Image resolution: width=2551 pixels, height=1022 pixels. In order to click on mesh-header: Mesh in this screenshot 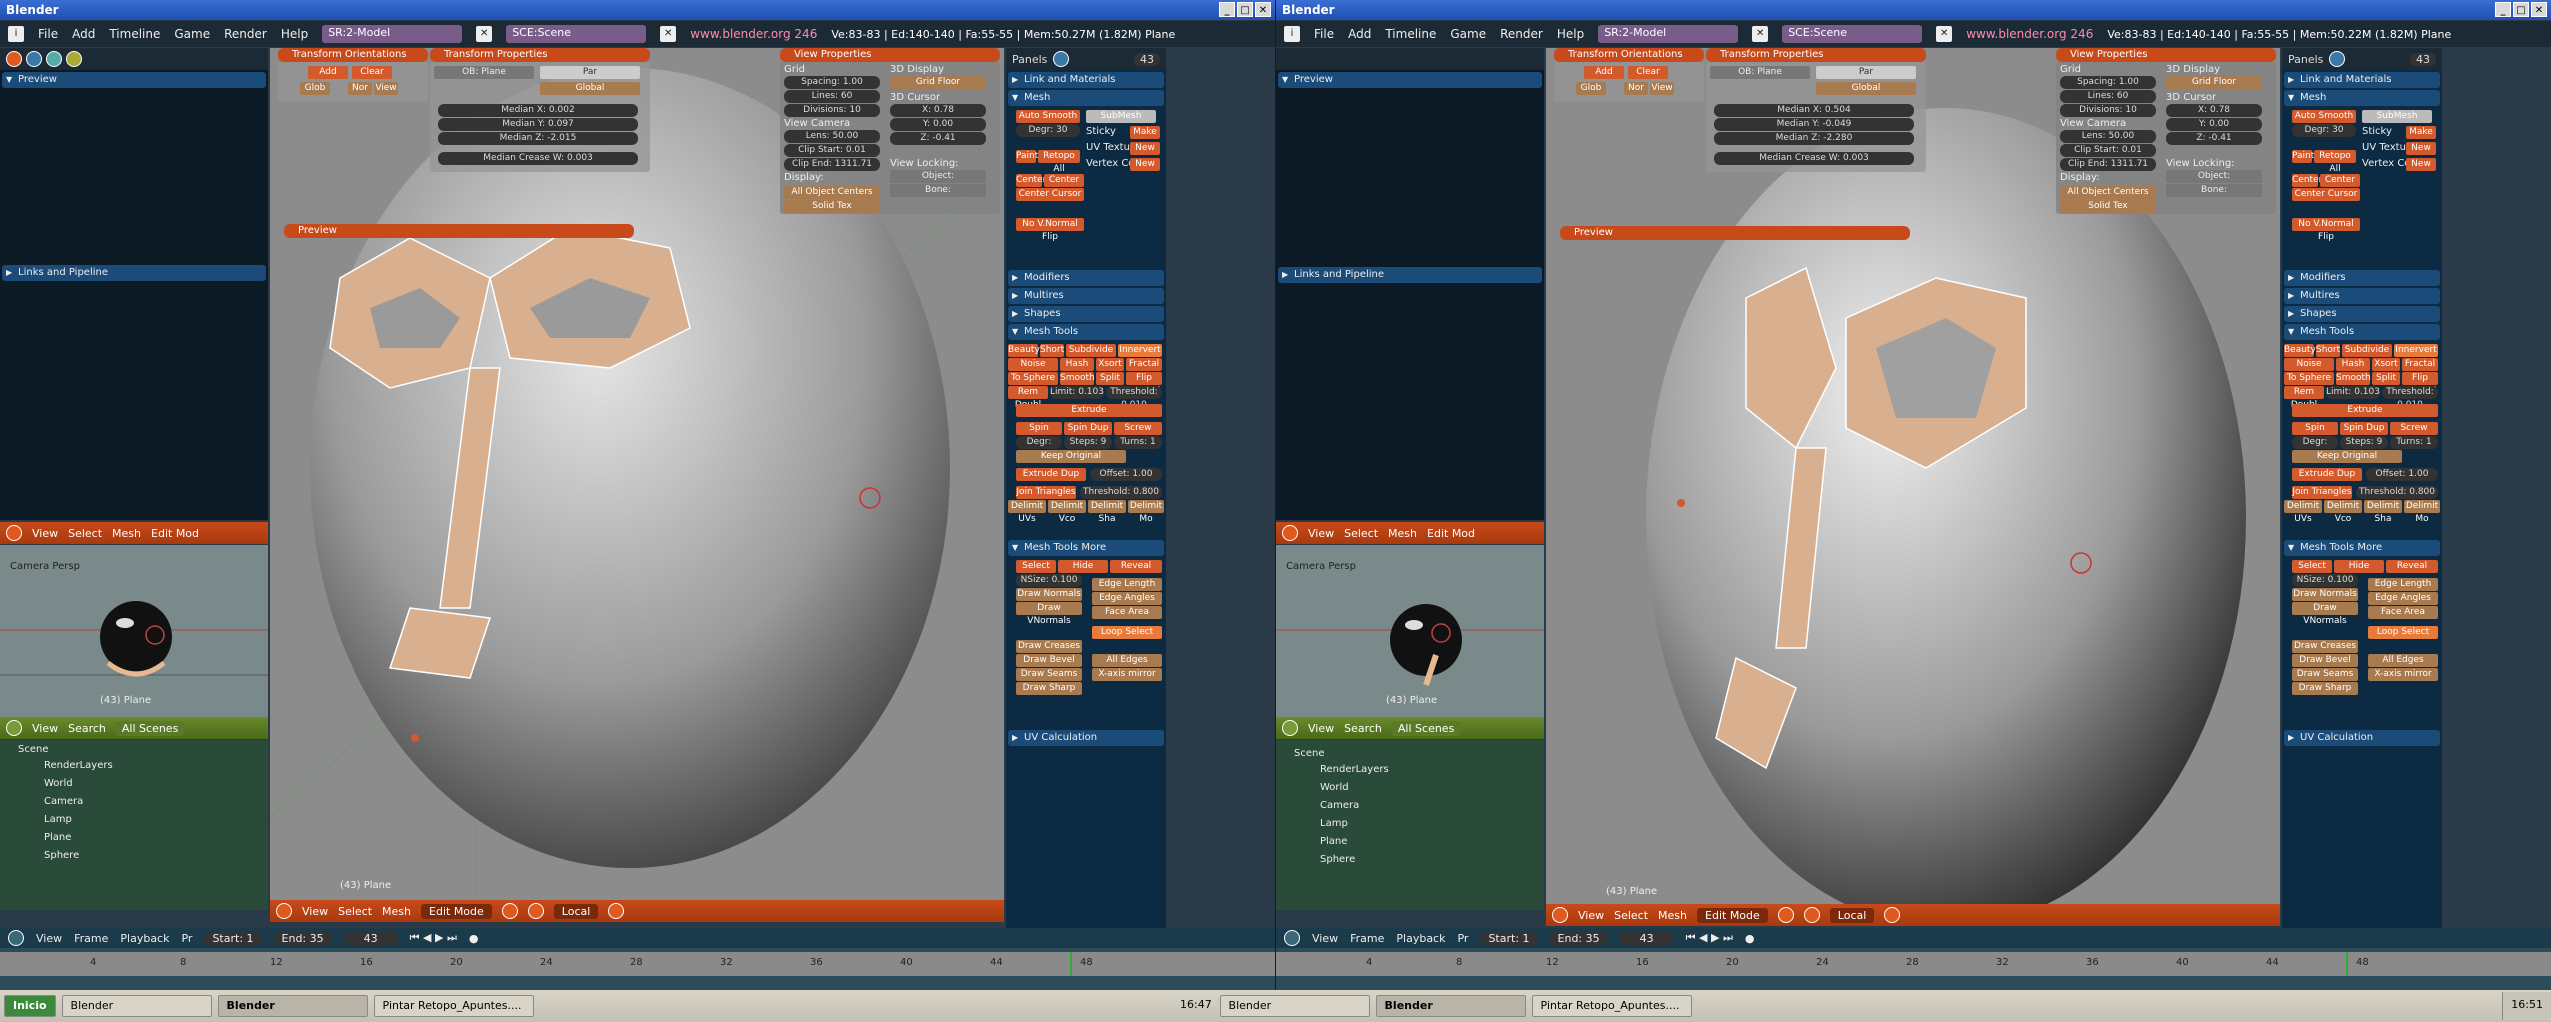, I will do `click(1086, 98)`.